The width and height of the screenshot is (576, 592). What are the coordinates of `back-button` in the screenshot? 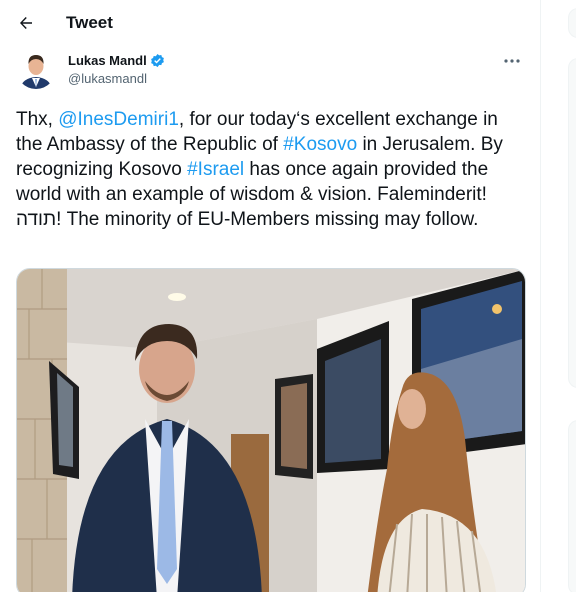 It's located at (26, 23).